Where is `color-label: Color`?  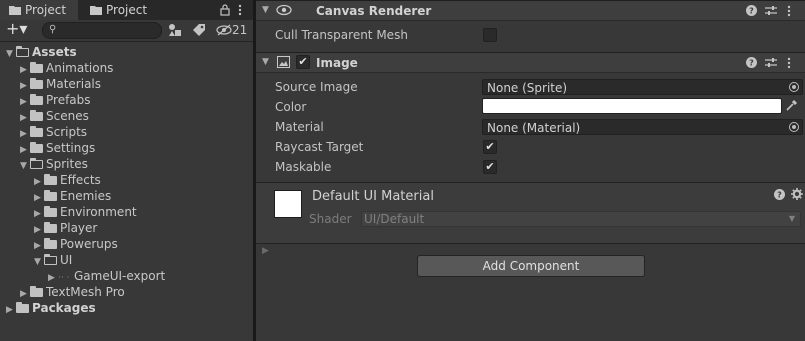 color-label: Color is located at coordinates (291, 107).